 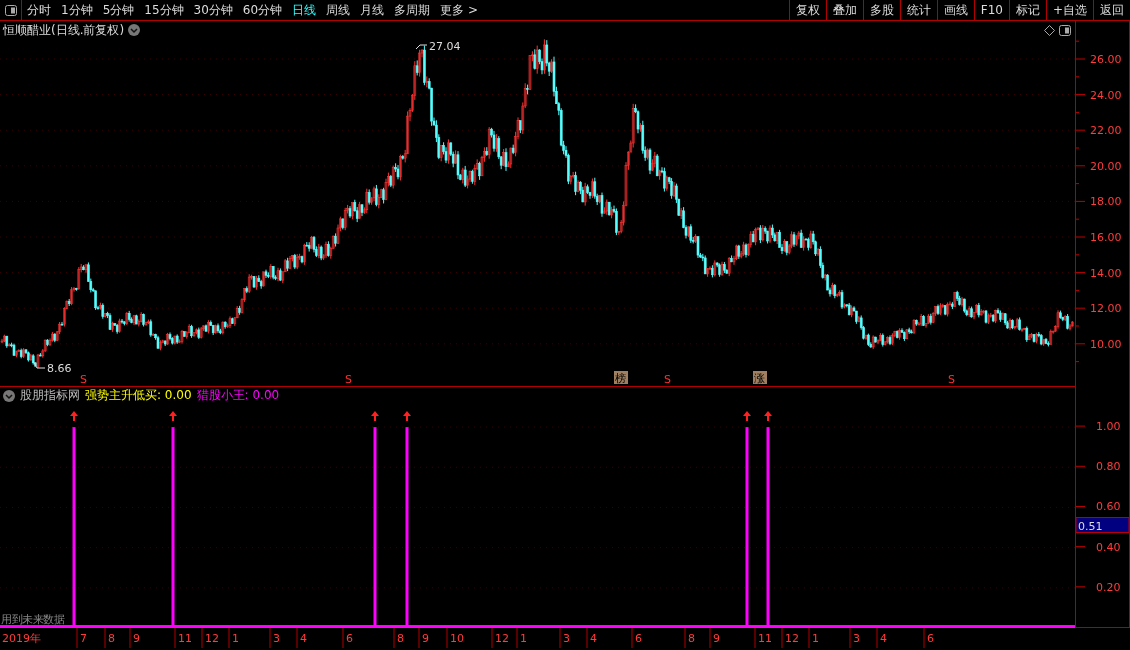 What do you see at coordinates (50, 395) in the screenshot?
I see `indicator-source-label: 股朋指标网` at bounding box center [50, 395].